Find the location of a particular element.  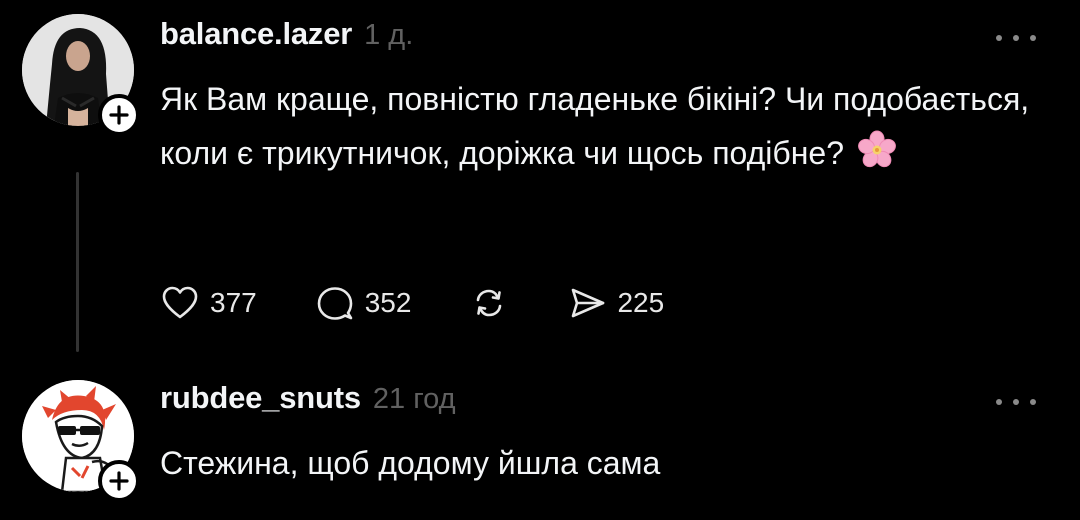

comment-icon is located at coordinates (335, 303).